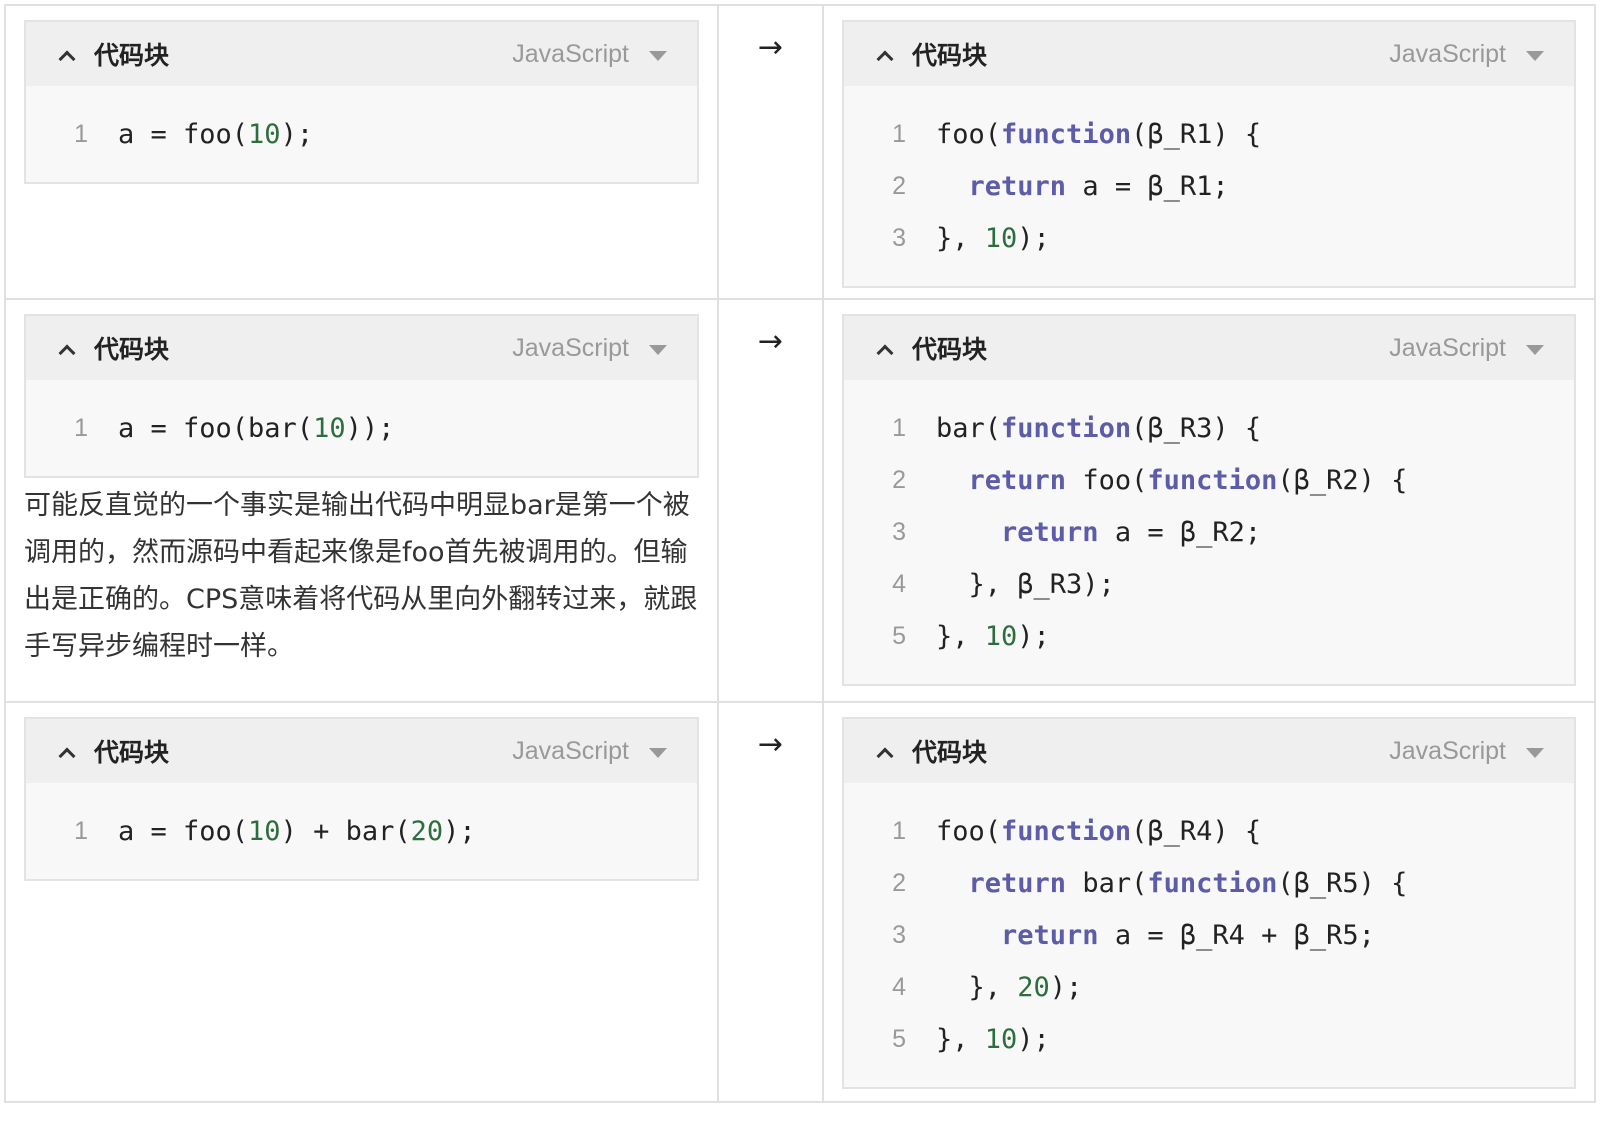  What do you see at coordinates (1209, 134) in the screenshot?
I see `code-line: 1 foo(function(β_R1) {` at bounding box center [1209, 134].